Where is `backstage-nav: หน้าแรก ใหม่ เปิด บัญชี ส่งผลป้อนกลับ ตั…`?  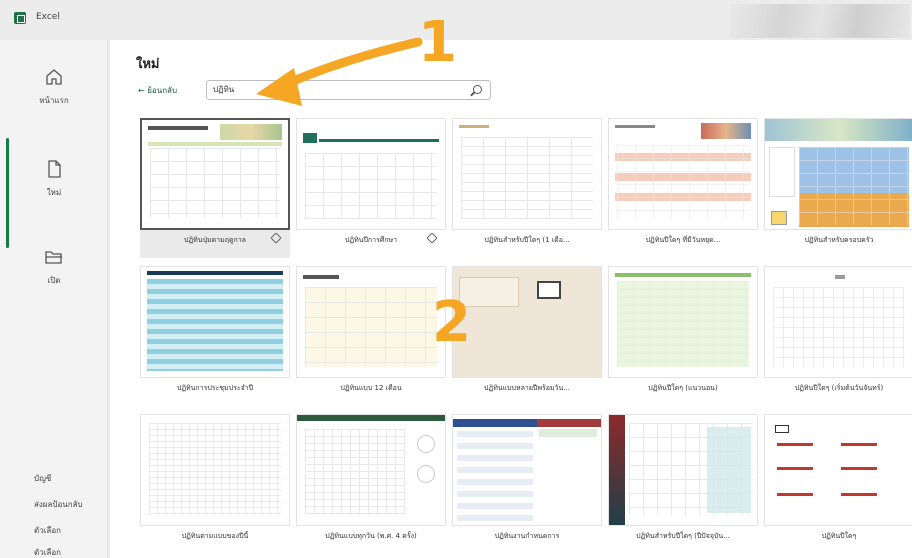 backstage-nav: หน้าแรก ใหม่ เปิด บัญชี ส่งผลป้อนกลับ ตั… is located at coordinates (54, 299).